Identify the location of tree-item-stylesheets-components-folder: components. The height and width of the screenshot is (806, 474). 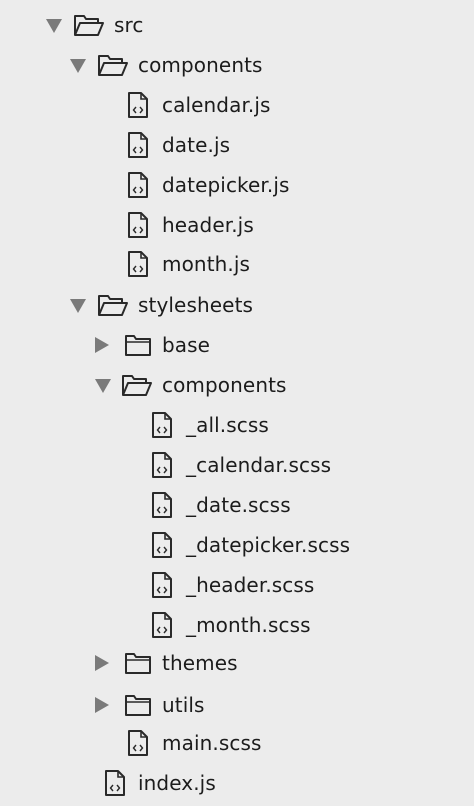
(237, 385).